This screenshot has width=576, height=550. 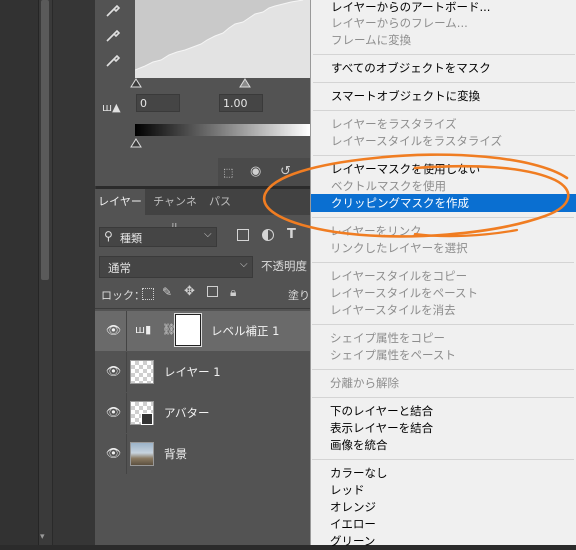 What do you see at coordinates (175, 211) in the screenshot?
I see `tab-channels: チャンネル` at bounding box center [175, 211].